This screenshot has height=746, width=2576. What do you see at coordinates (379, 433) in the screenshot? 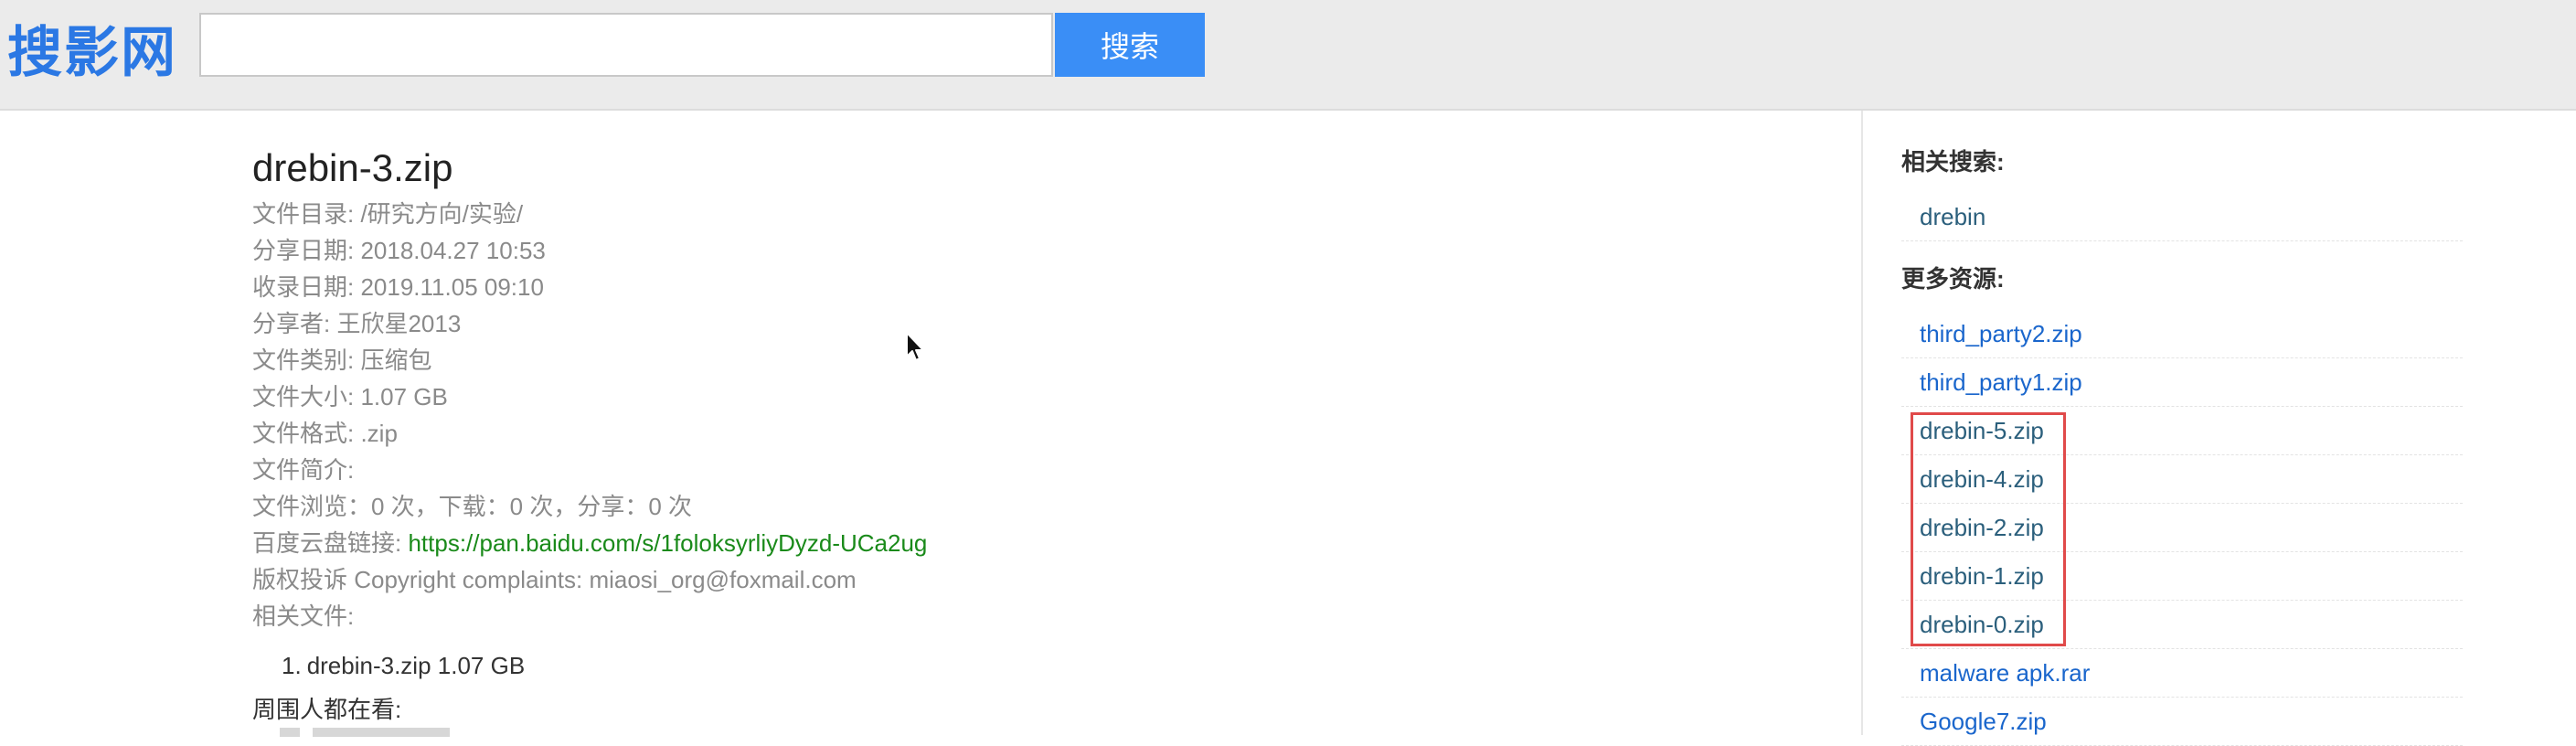
I see `meta-format-value: .zip` at bounding box center [379, 433].